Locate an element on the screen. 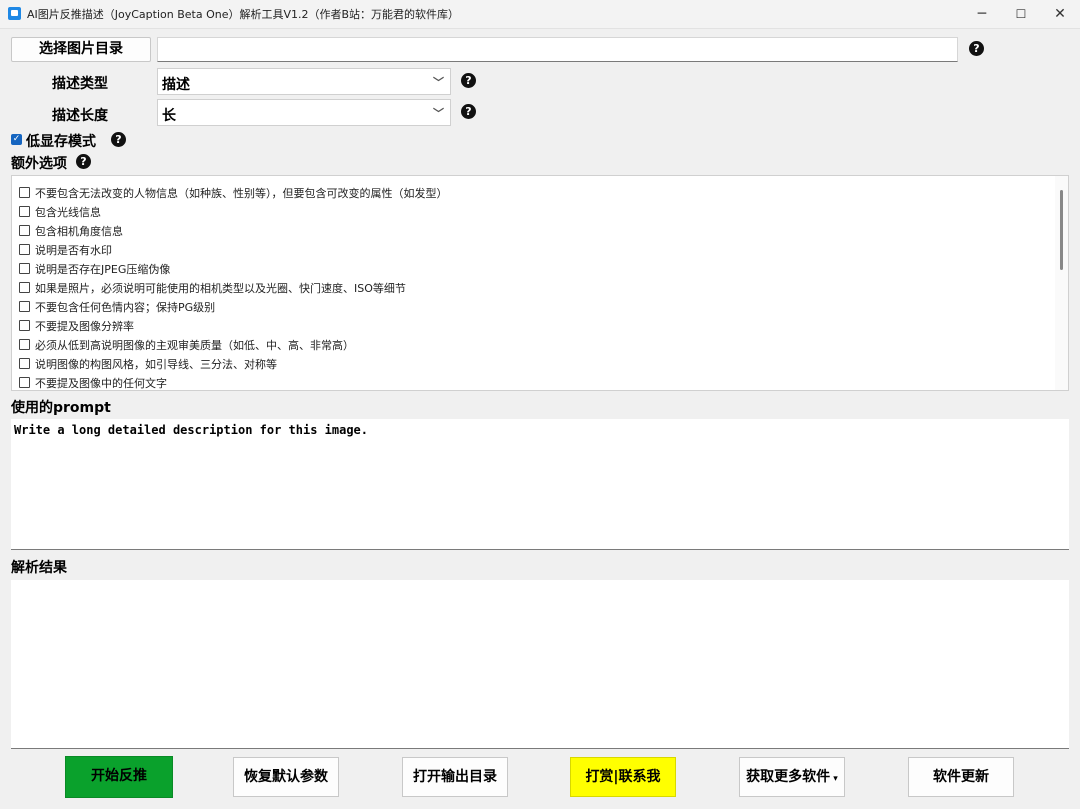 This screenshot has width=1080, height=809. reset-defaults-button: 恢复默认参数 is located at coordinates (286, 777).